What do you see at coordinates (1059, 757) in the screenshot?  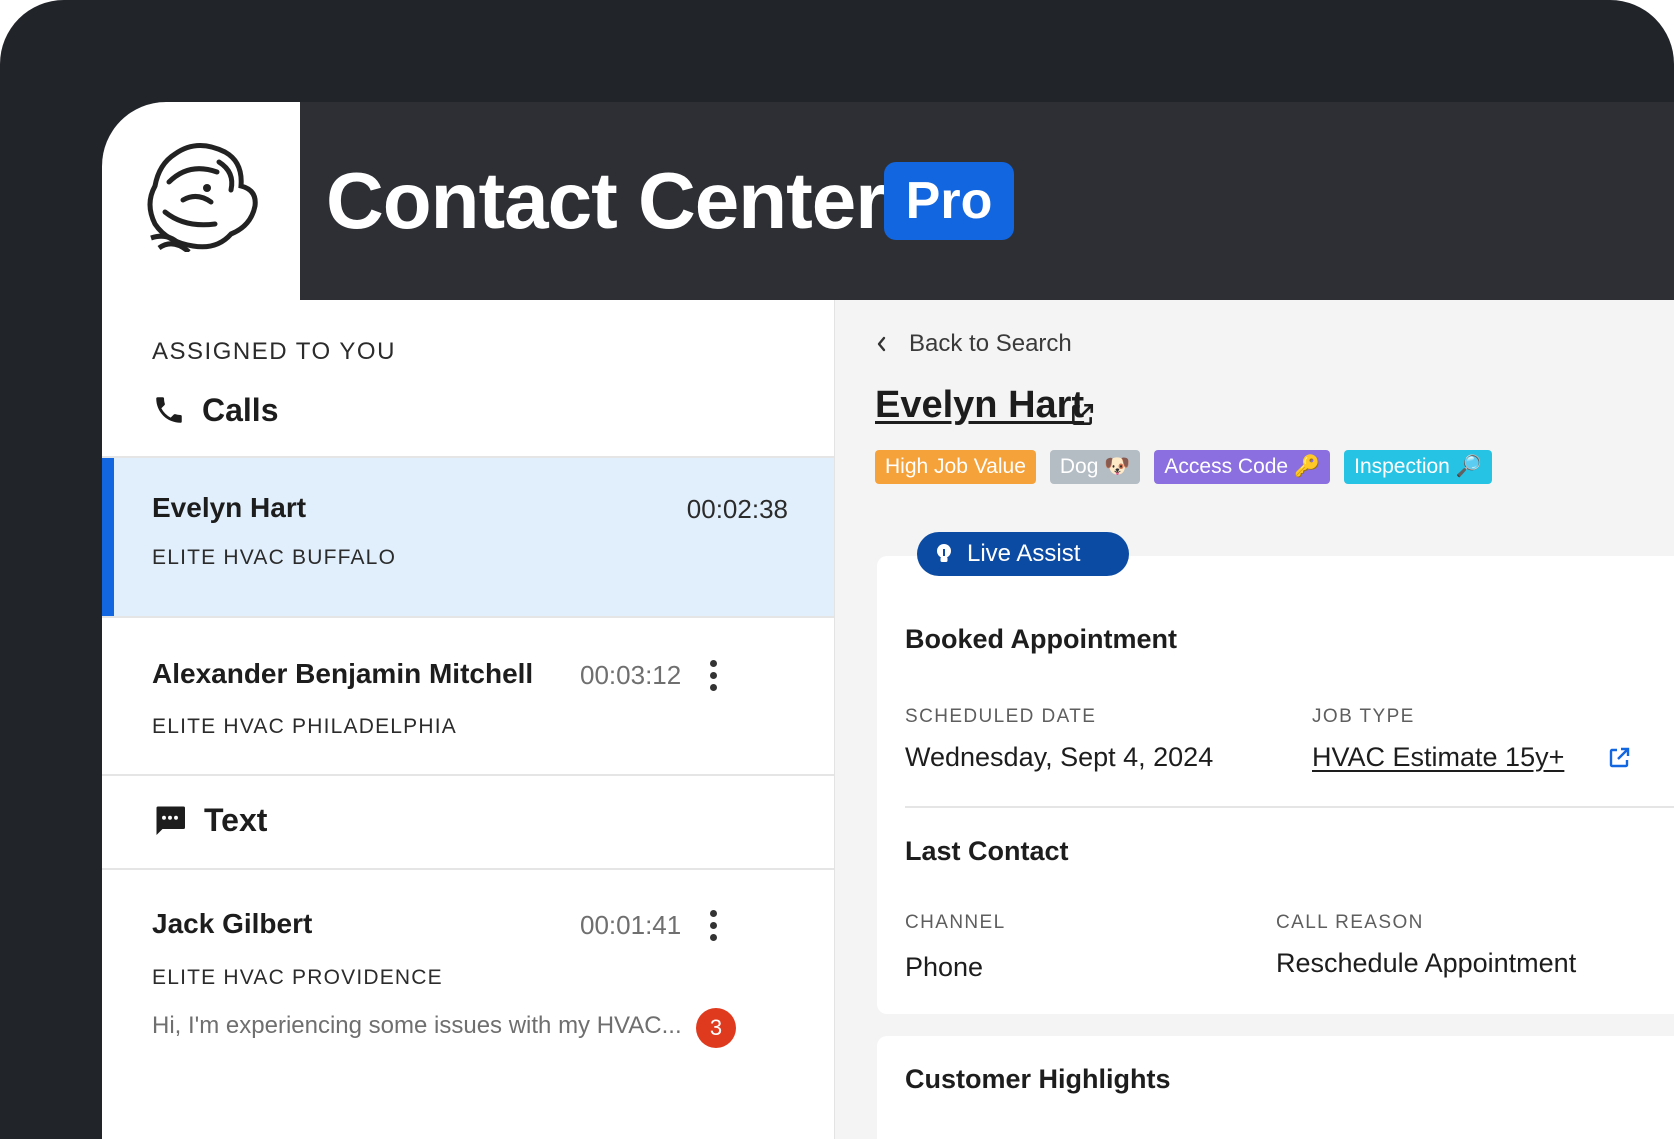 I see `scheduled-date-value: Wednesday, Sept 4, 2024` at bounding box center [1059, 757].